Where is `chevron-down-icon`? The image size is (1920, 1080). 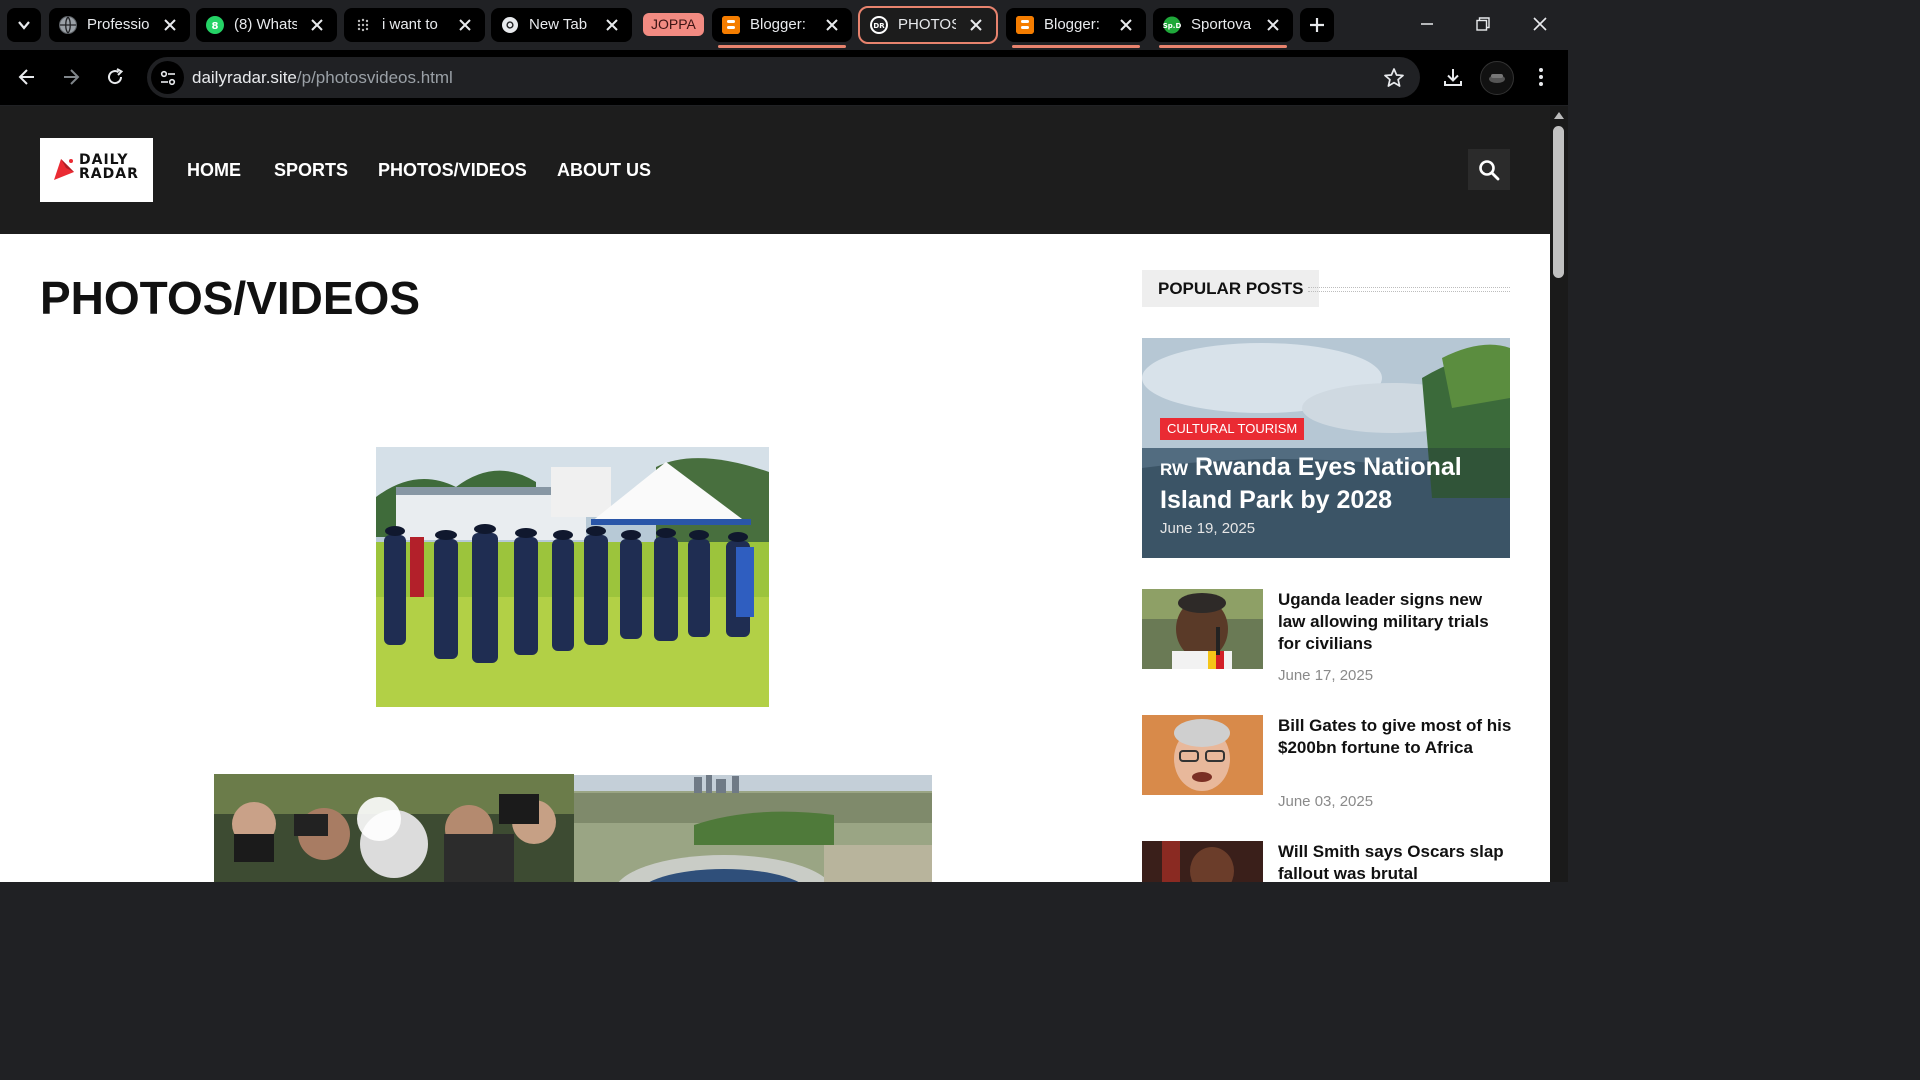 chevron-down-icon is located at coordinates (24, 25).